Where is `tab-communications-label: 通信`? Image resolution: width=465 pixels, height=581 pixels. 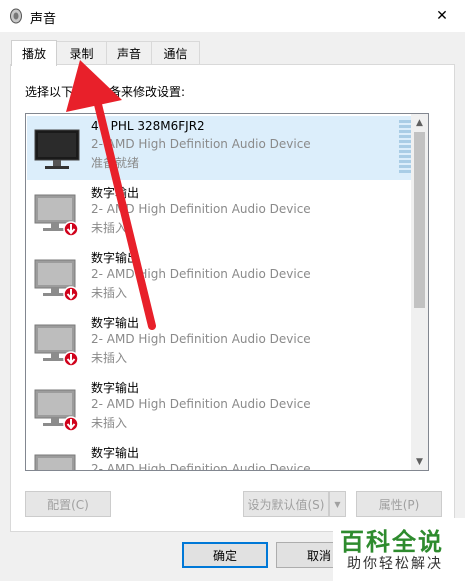
tab-communications-label: 通信 is located at coordinates (175, 54).